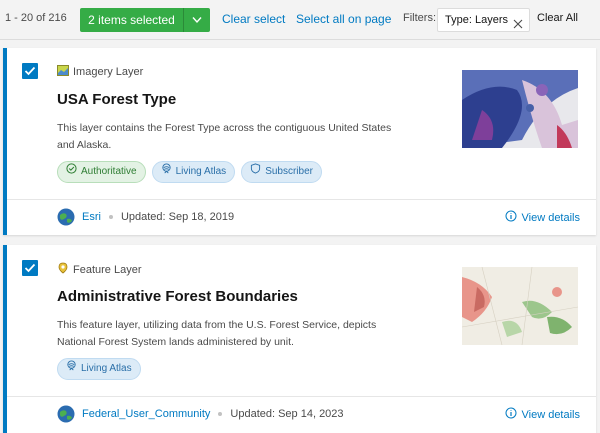 The height and width of the screenshot is (433, 600). I want to click on item-type-label: Imagery Layer, so click(108, 72).